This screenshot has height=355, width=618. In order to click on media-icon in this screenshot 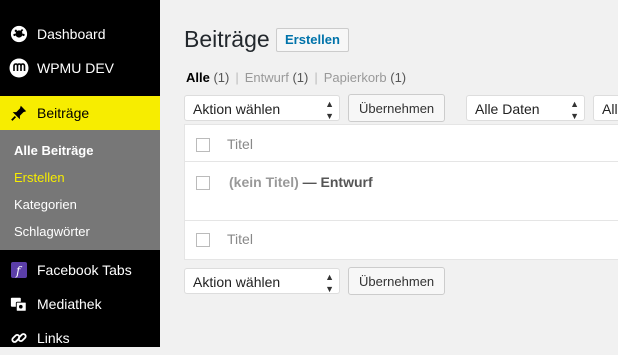, I will do `click(19, 304)`.